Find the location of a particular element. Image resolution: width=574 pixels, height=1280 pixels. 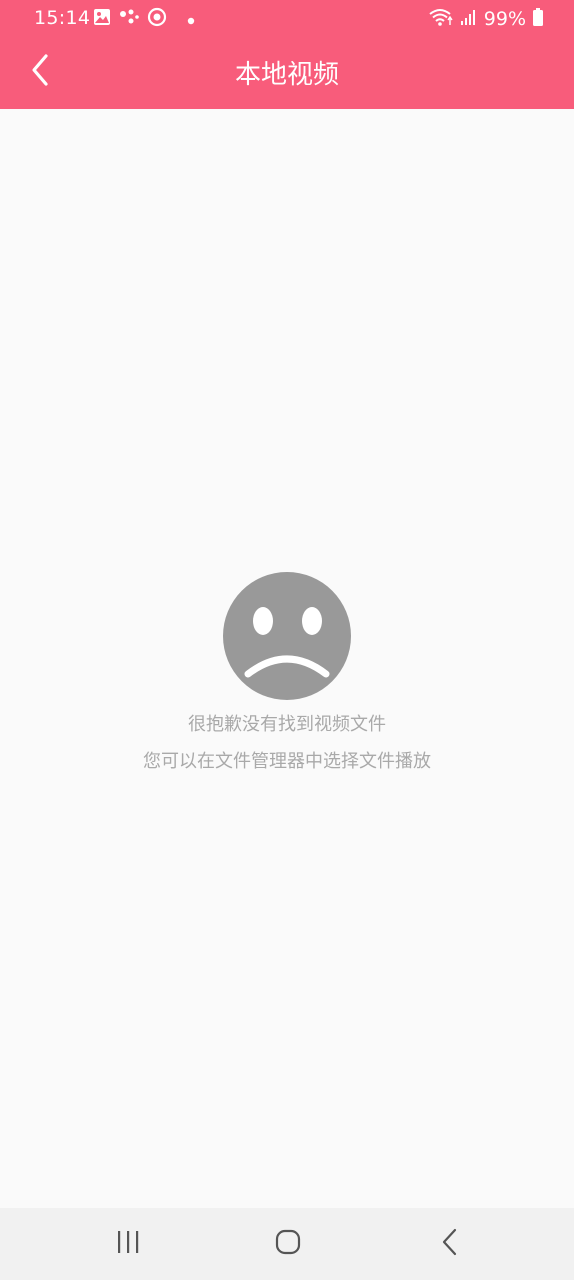

home-icon is located at coordinates (288, 1244).